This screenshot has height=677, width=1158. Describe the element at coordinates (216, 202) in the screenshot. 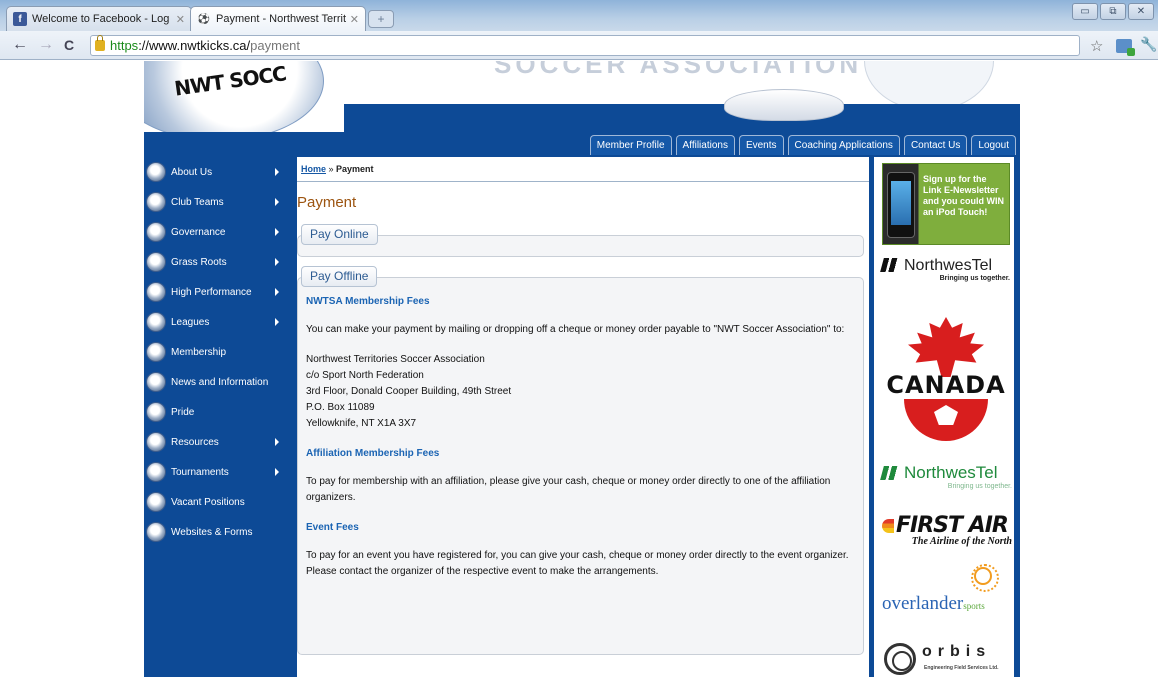

I see `sidebar-item-club-teams: Club Teams` at that location.